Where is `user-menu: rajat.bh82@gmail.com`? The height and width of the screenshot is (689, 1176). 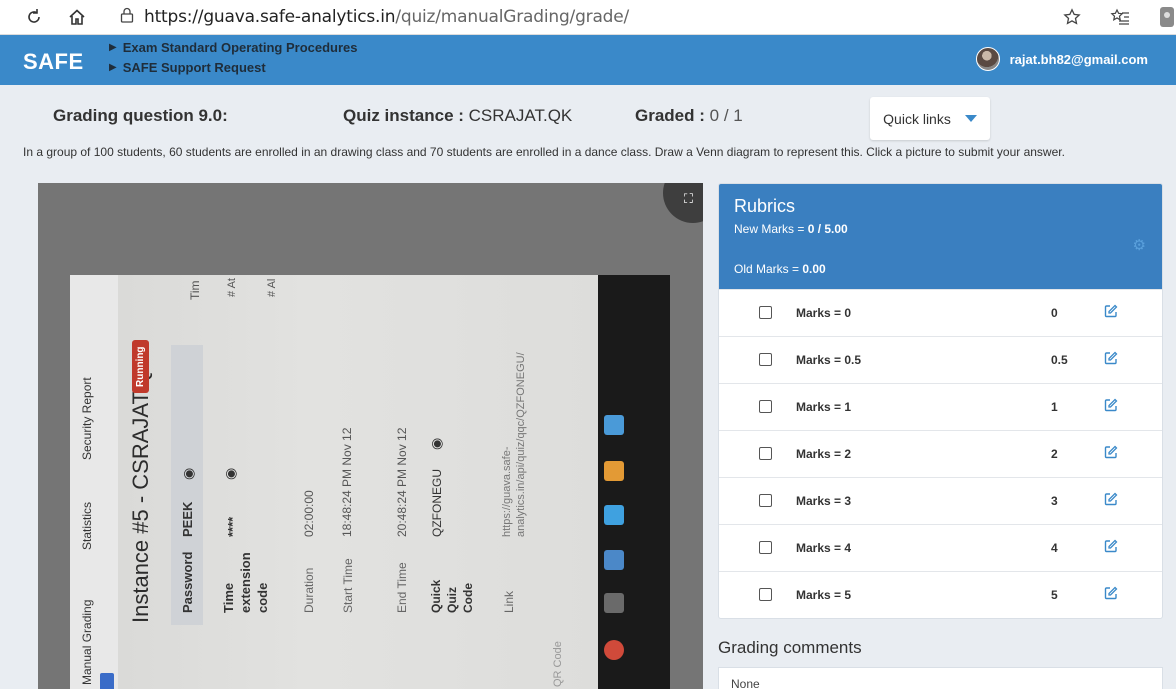 user-menu: rajat.bh82@gmail.com is located at coordinates (1061, 59).